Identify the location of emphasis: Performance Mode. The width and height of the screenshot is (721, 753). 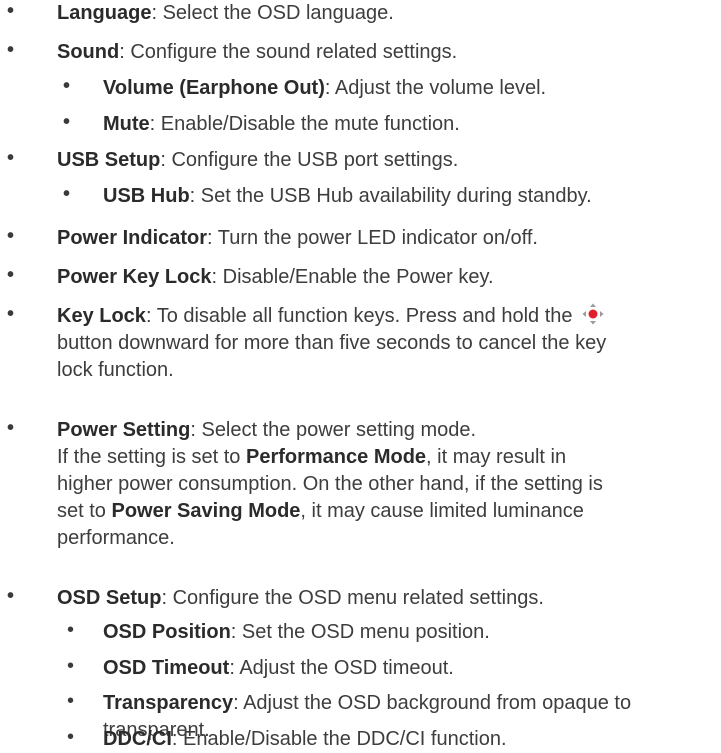
(336, 457).